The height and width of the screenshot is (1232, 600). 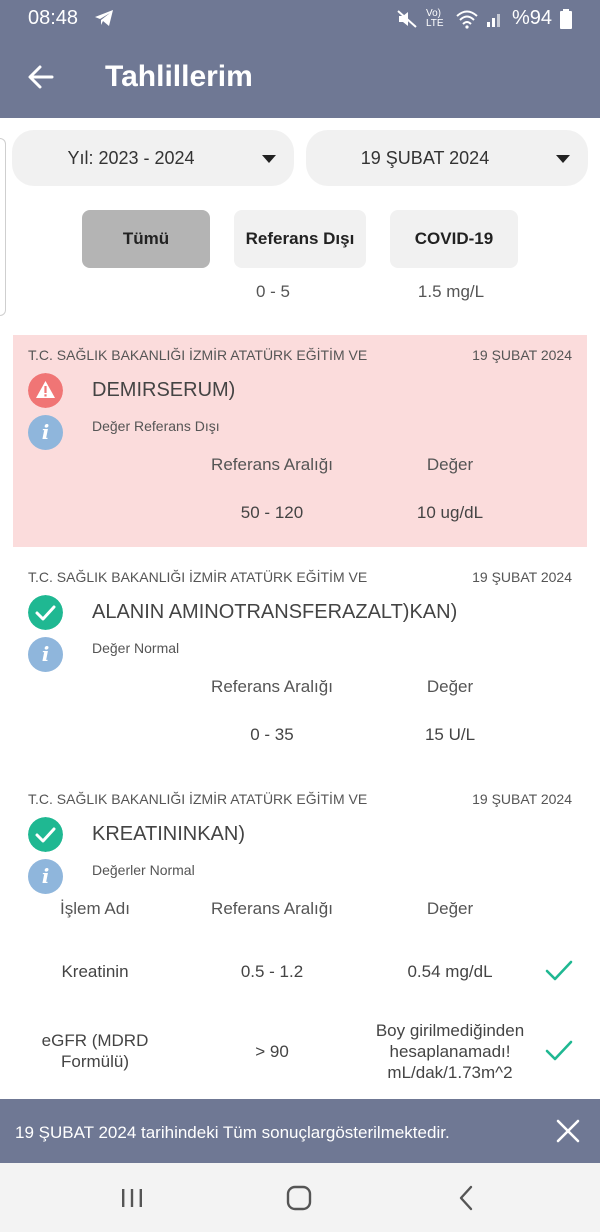 I want to click on result-value: 10 ug/dL, so click(x=450, y=512).